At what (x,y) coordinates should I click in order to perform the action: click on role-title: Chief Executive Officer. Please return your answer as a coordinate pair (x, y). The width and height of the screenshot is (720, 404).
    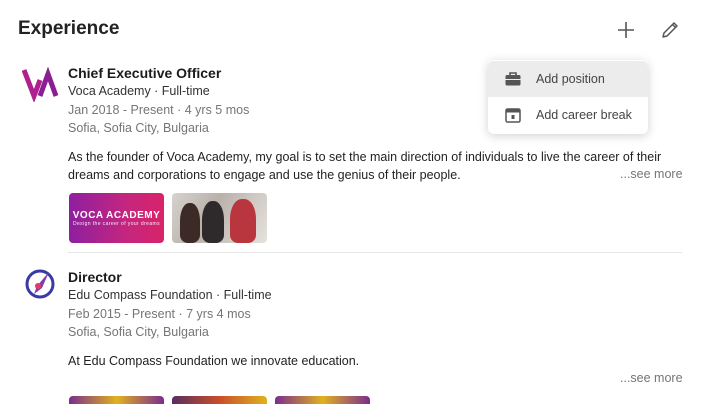
    Looking at the image, I should click on (158, 73).